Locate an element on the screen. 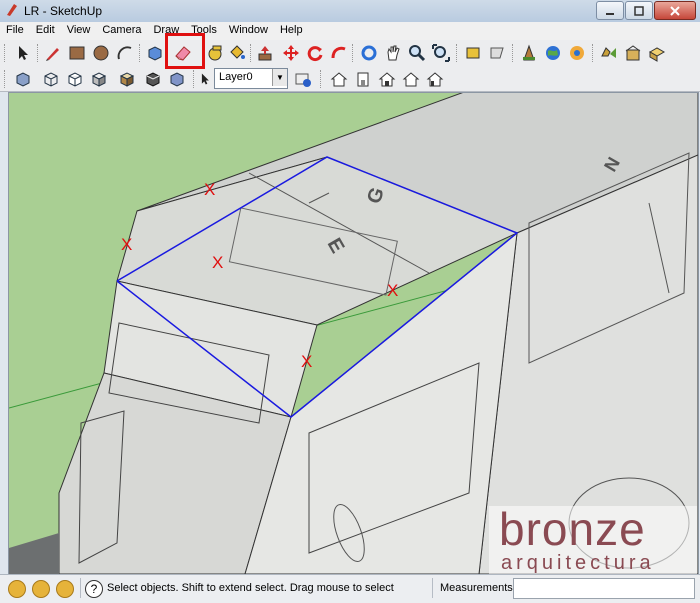 The width and height of the screenshot is (700, 603). photo-textures-icon is located at coordinates (577, 53).